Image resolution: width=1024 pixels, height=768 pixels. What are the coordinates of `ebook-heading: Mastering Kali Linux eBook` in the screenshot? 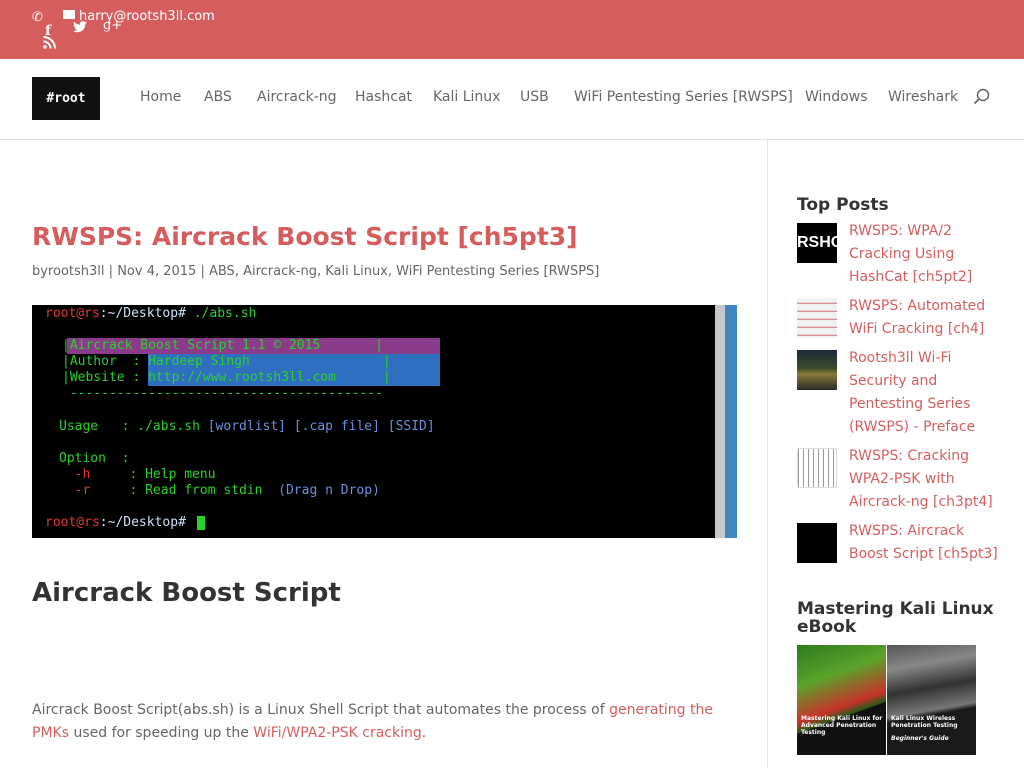 It's located at (895, 618).